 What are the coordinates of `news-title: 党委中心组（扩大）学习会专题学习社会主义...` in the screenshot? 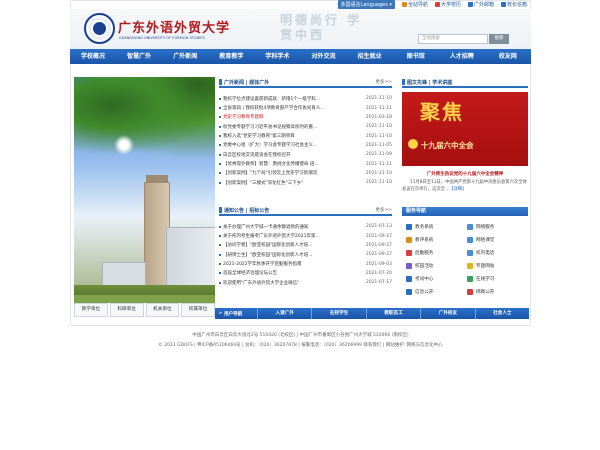 It's located at (270, 145).